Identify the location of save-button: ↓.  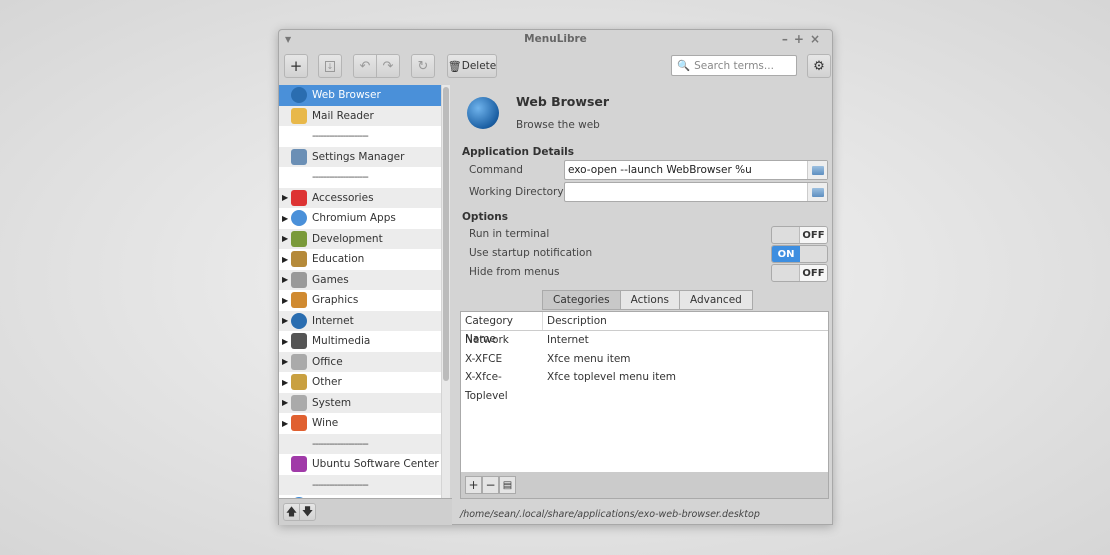
(330, 66).